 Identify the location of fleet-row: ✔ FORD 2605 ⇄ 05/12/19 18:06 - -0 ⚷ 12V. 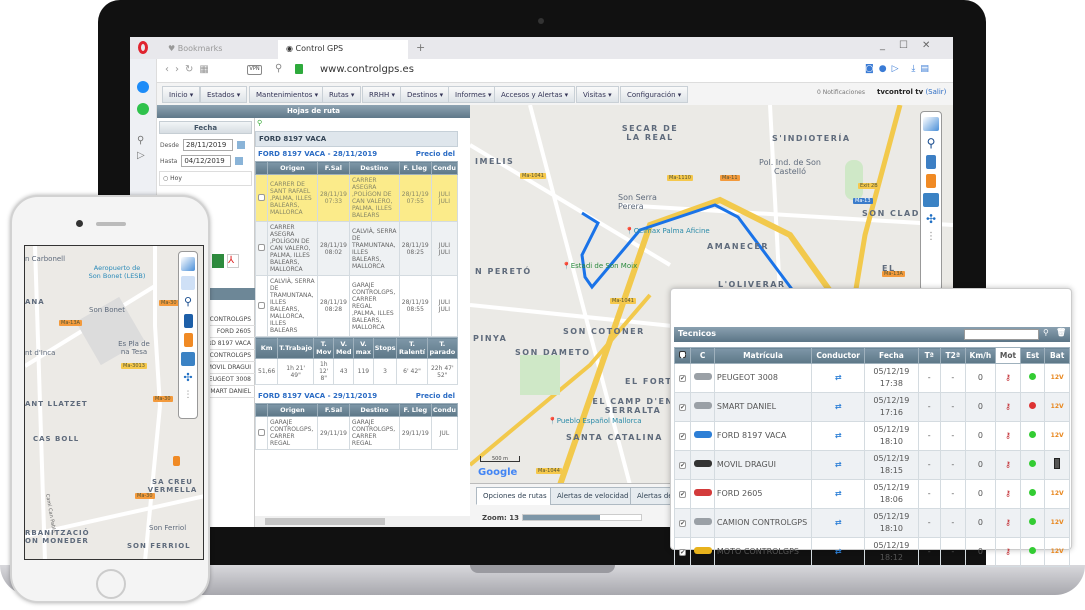
(871, 494).